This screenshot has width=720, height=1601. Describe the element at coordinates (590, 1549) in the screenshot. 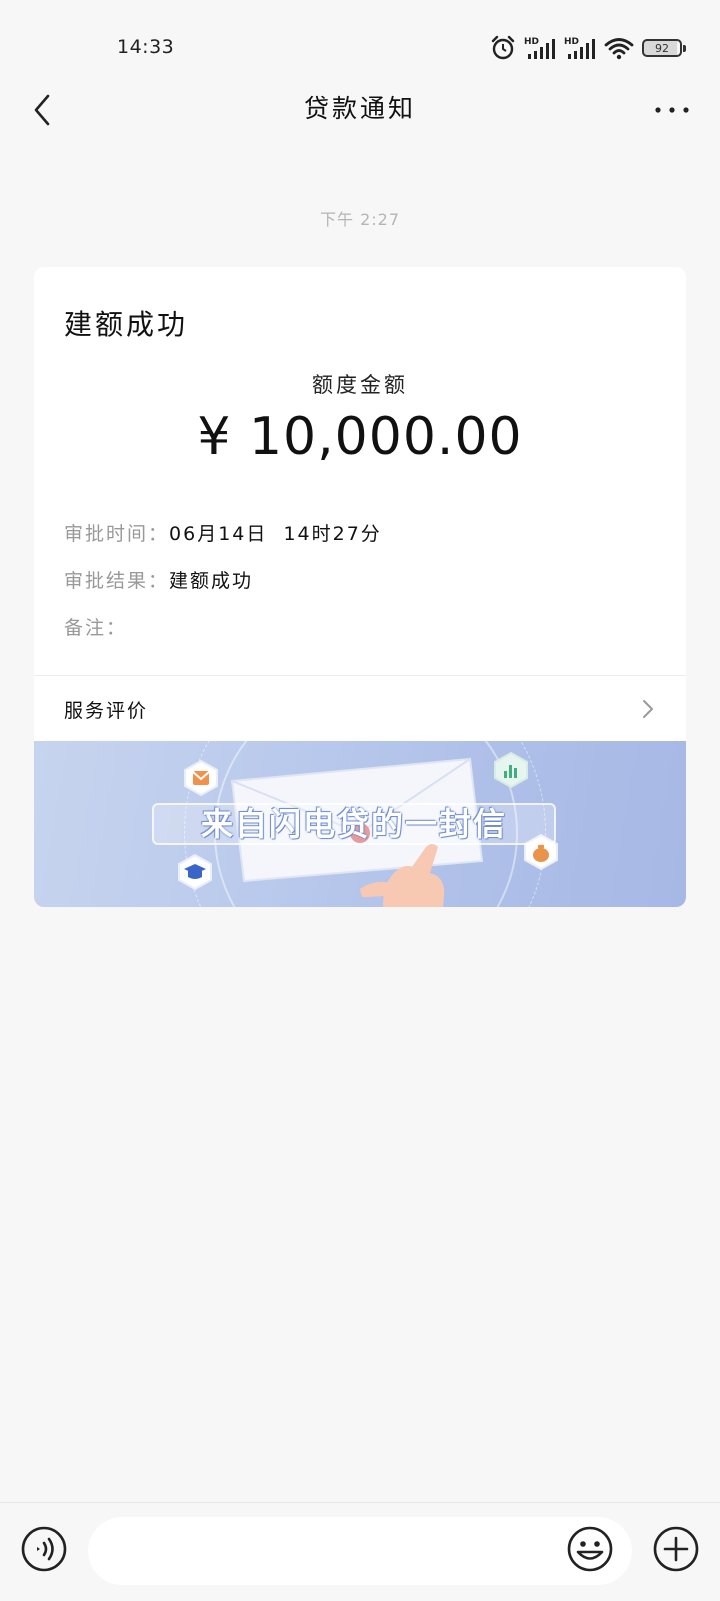

I see `emoji-icon` at that location.